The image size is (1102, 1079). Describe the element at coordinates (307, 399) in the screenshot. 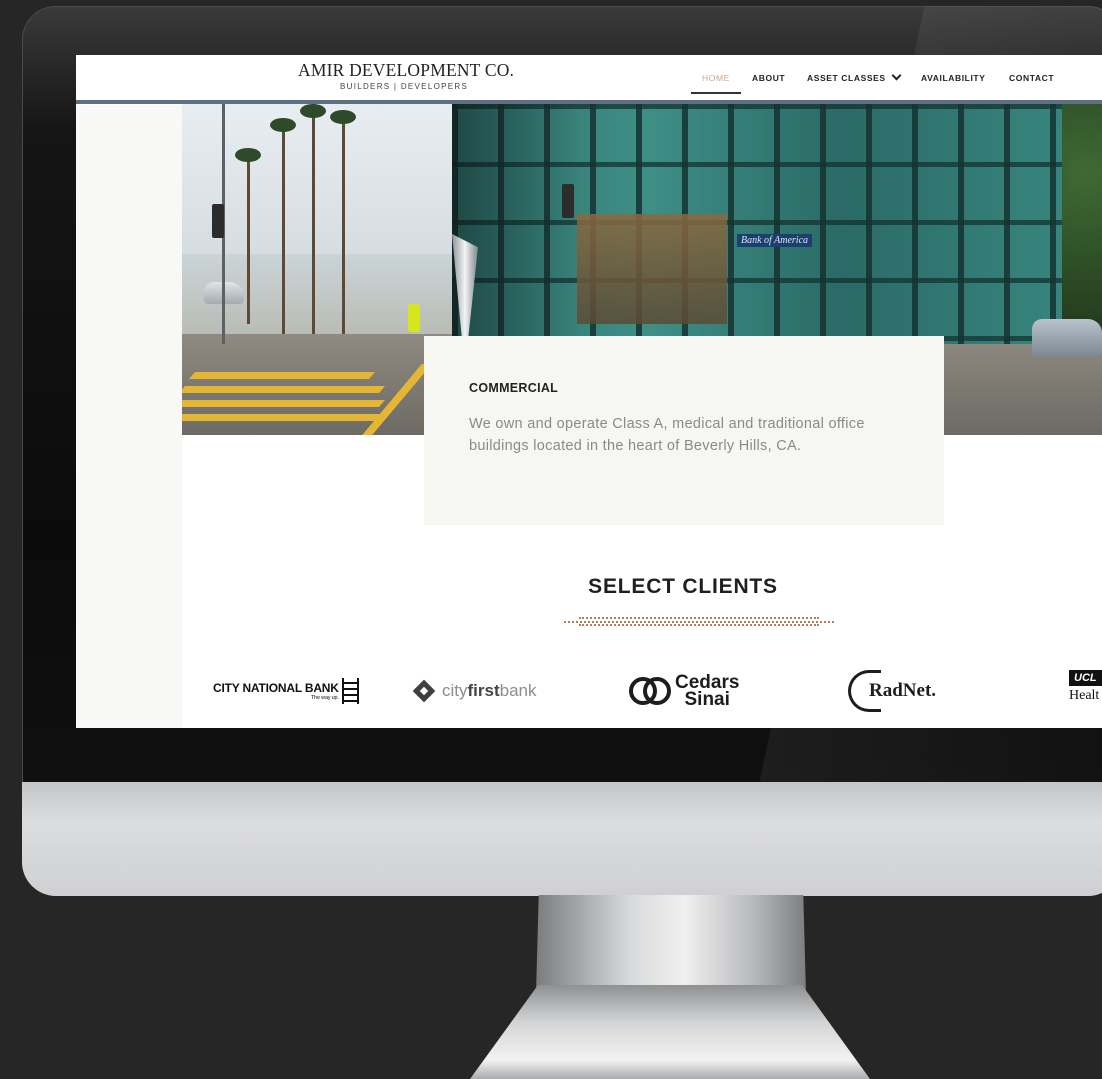

I see `crosswalk` at that location.